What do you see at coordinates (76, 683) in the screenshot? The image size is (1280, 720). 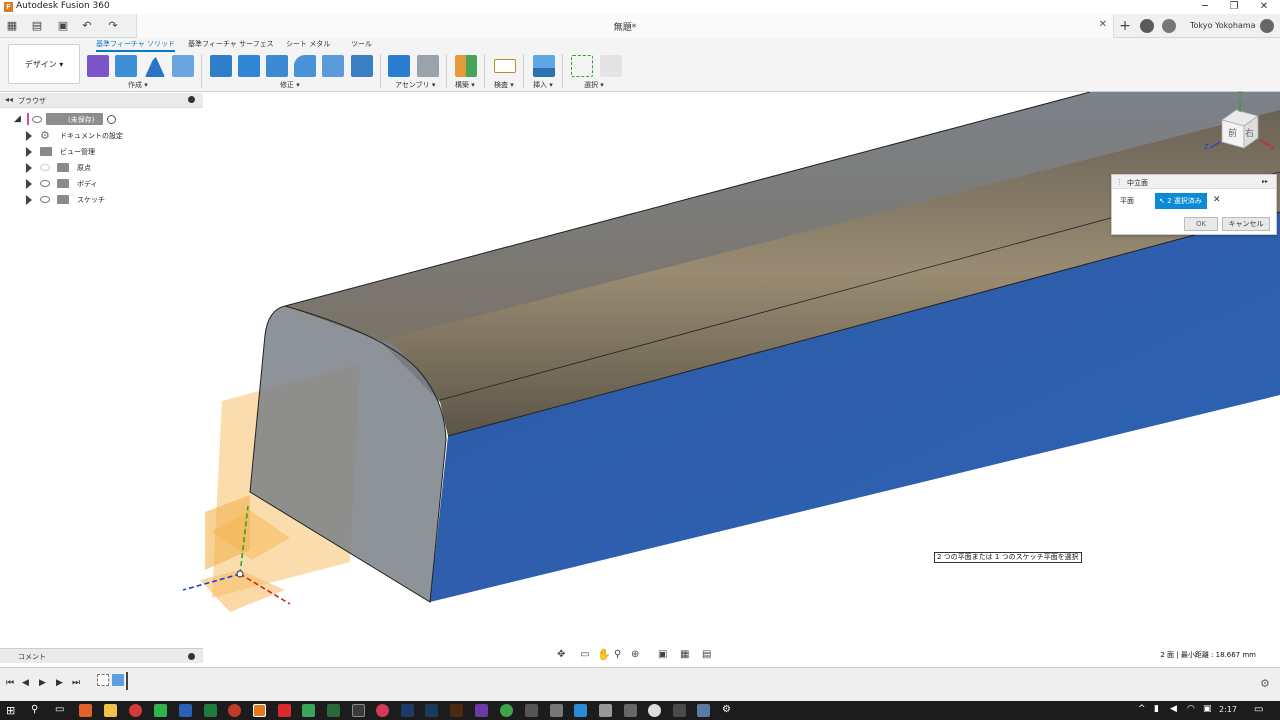 I see `go-to-end-button: ⏭` at bounding box center [76, 683].